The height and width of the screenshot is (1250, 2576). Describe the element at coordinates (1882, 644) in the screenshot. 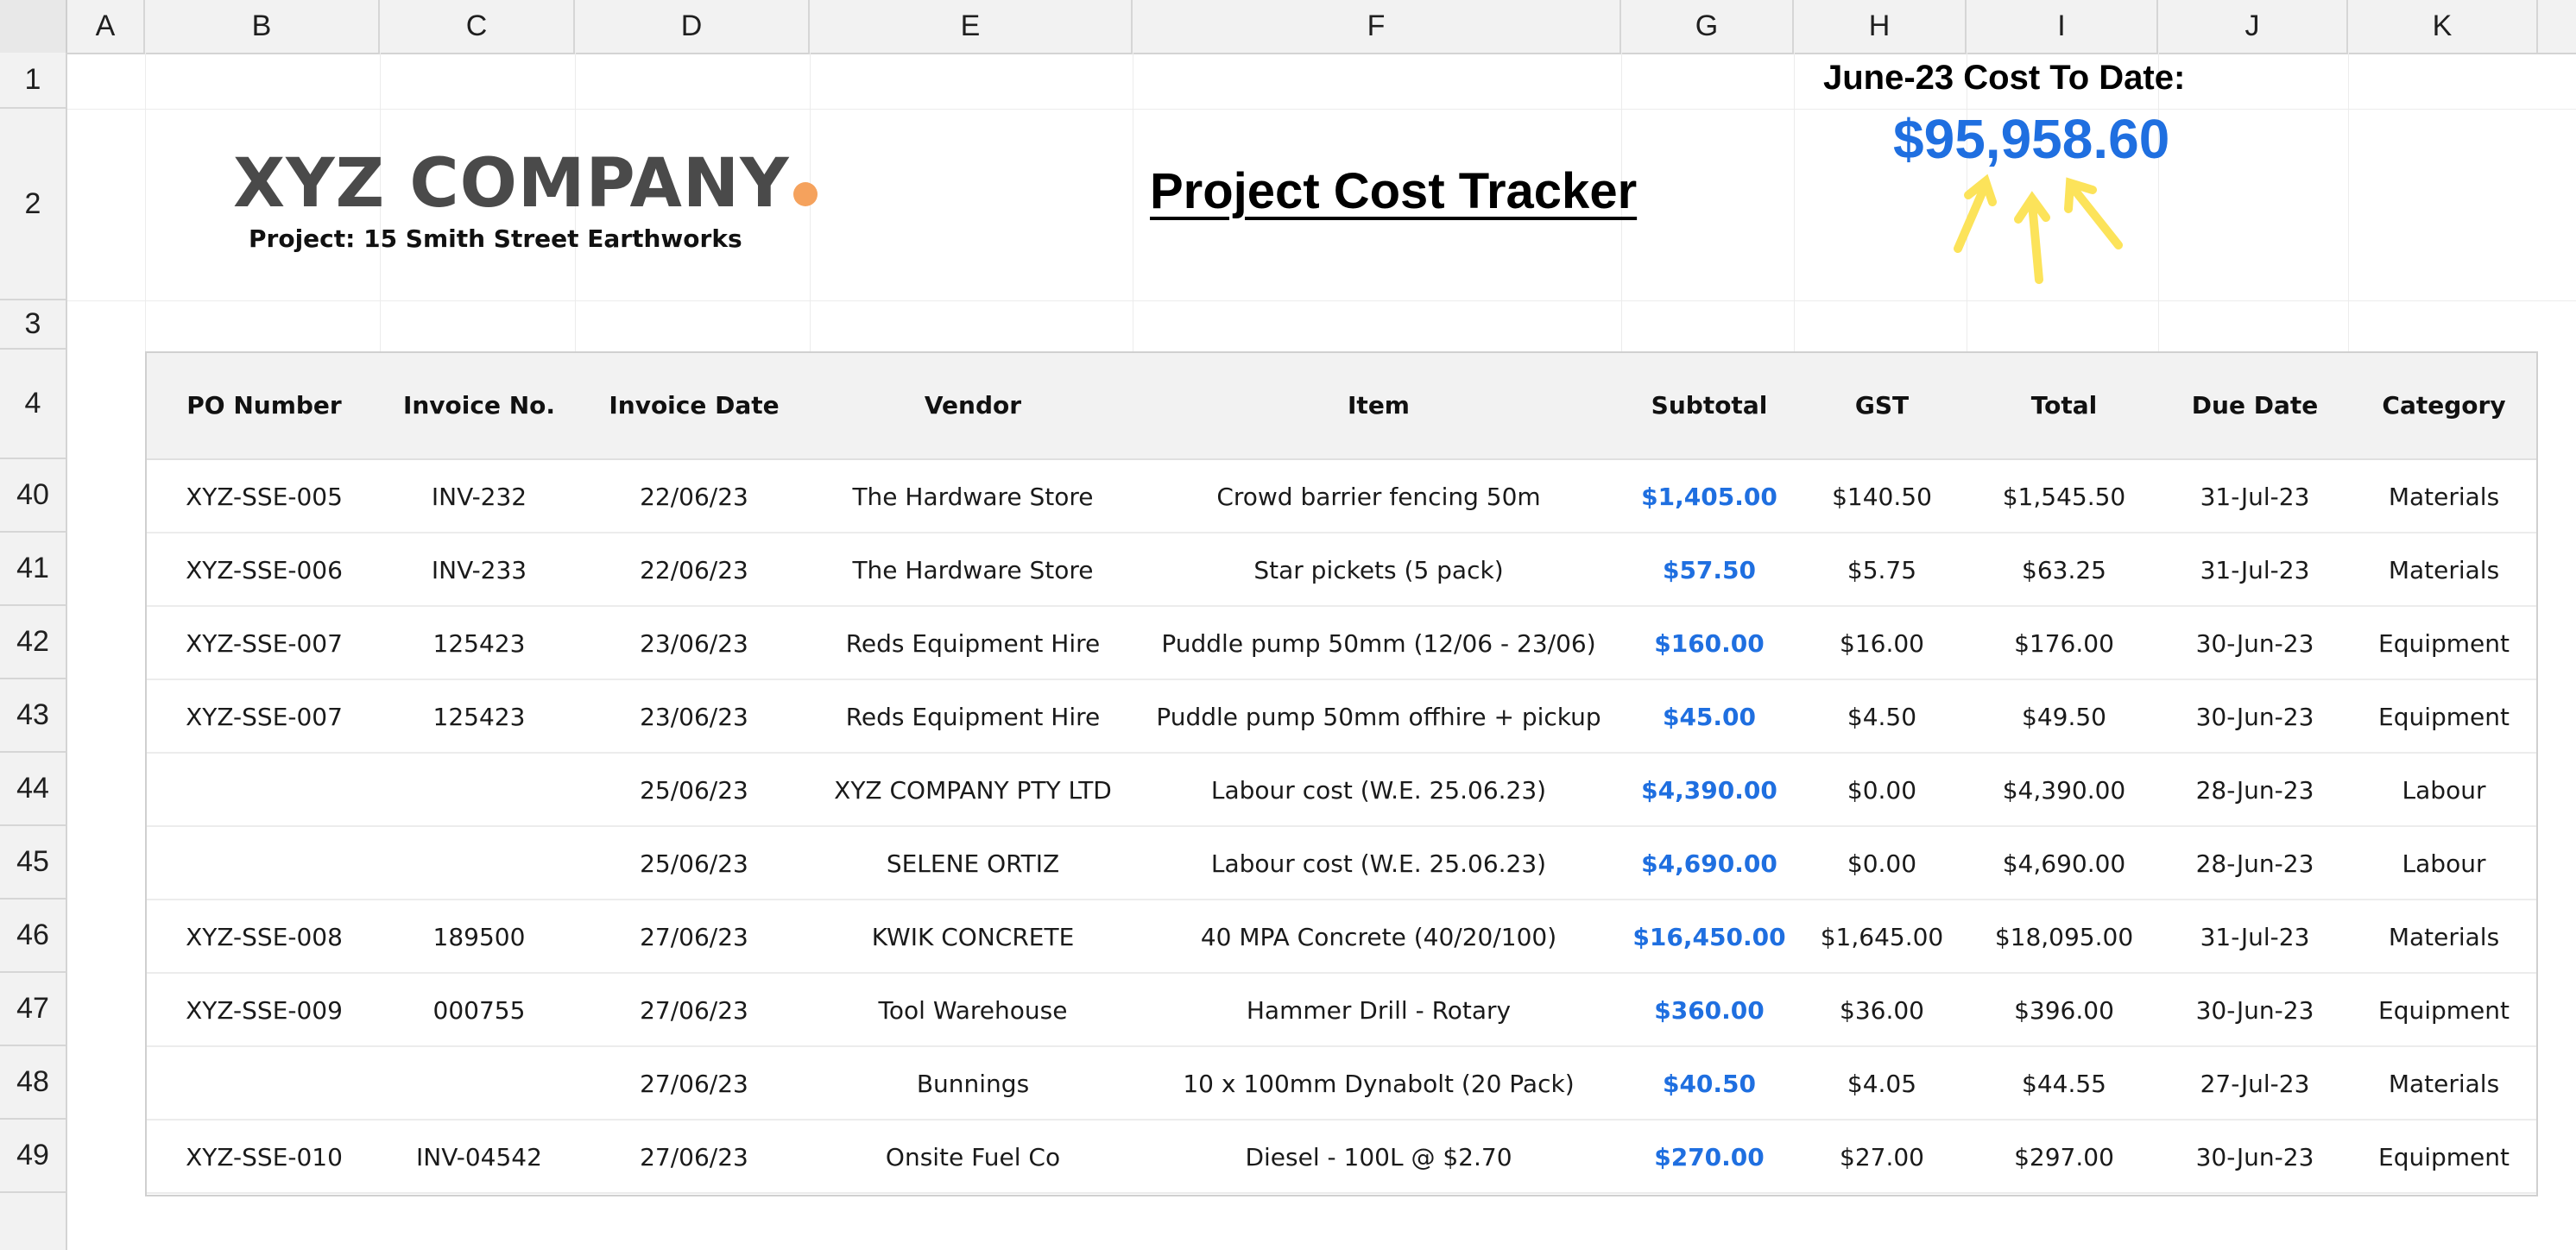

I see `cell-gst: $16.00` at that location.